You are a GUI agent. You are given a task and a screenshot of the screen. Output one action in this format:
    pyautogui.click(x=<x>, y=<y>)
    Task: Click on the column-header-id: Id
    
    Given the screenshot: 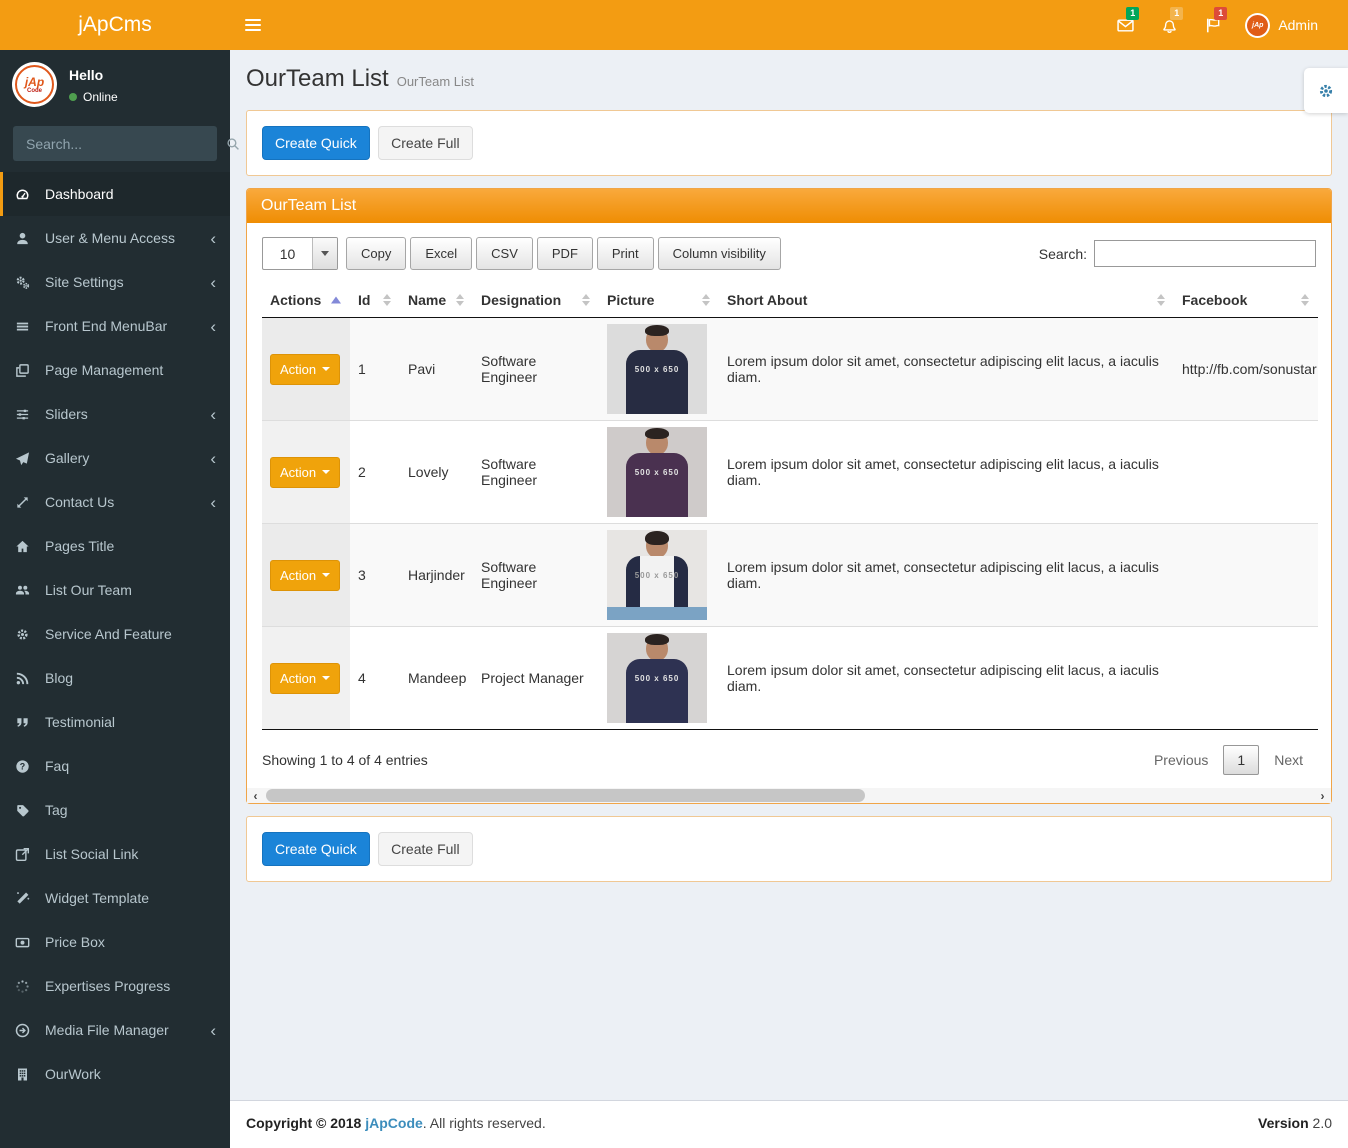 What is the action you would take?
    pyautogui.click(x=375, y=300)
    